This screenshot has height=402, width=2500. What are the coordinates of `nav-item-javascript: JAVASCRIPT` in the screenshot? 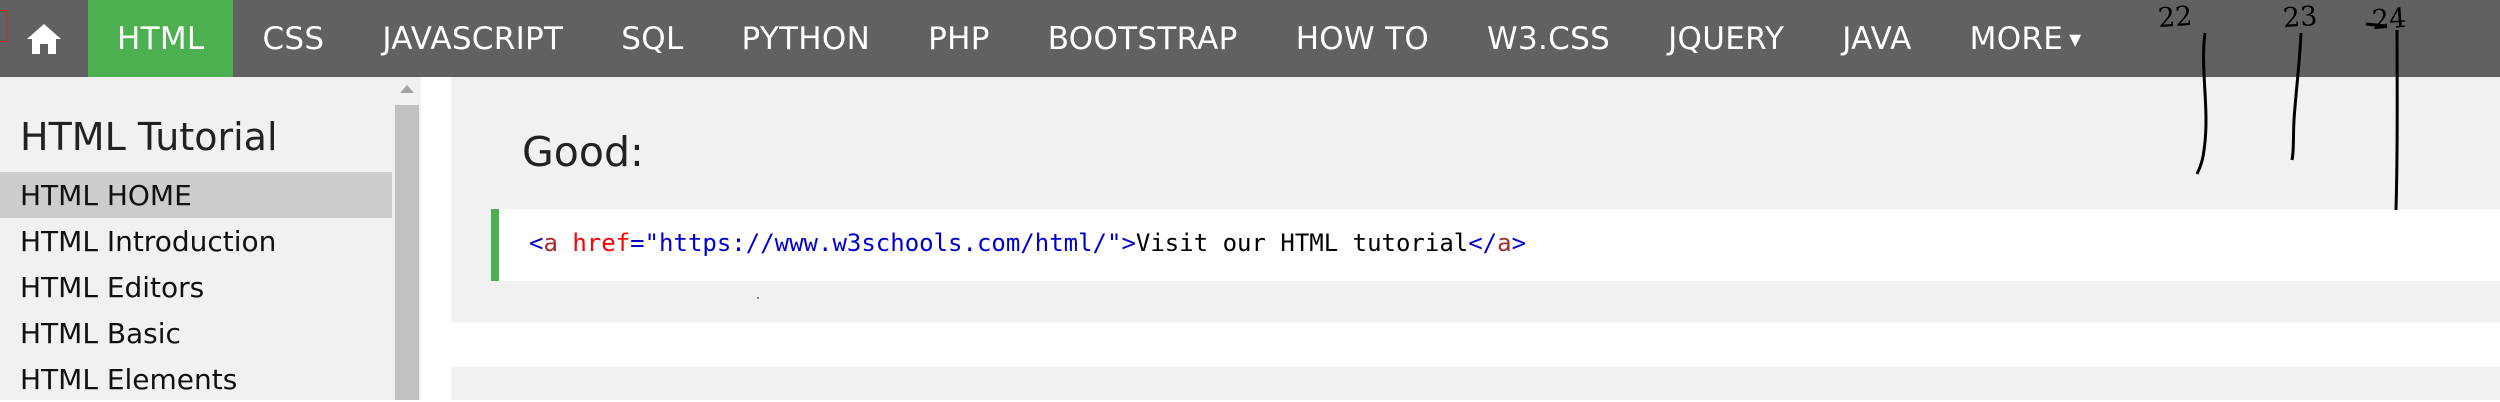 It's located at (472, 38).